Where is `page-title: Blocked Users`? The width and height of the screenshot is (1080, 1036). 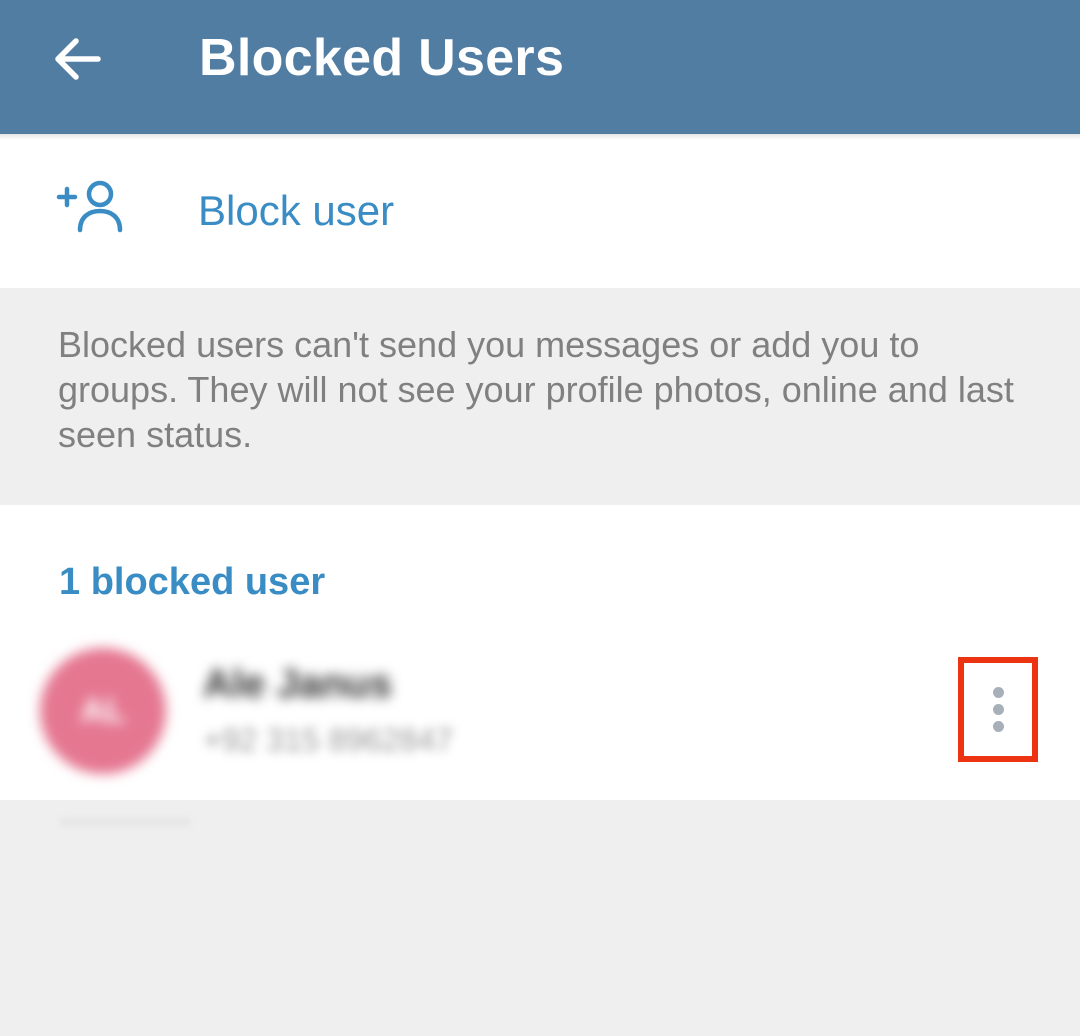 page-title: Blocked Users is located at coordinates (382, 58).